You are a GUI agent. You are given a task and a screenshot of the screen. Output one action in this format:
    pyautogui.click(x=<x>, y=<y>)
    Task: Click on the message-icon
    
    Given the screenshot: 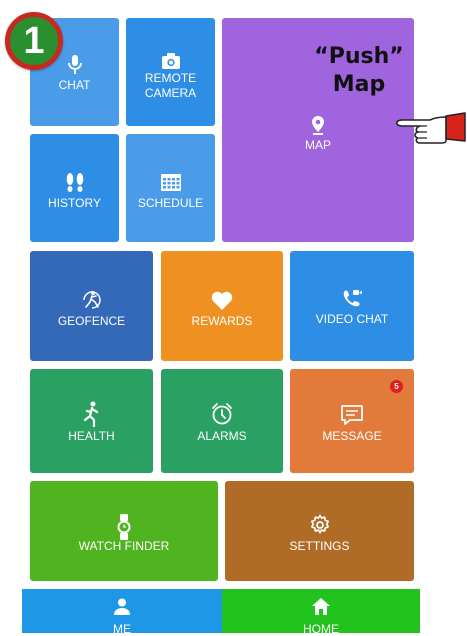 What is the action you would take?
    pyautogui.click(x=352, y=415)
    